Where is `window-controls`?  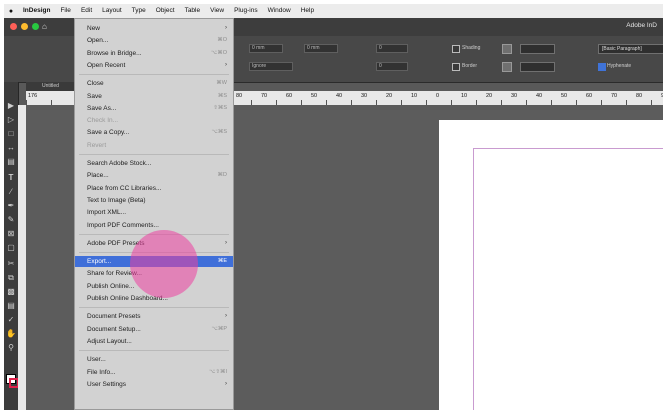
window-controls is located at coordinates (24, 26).